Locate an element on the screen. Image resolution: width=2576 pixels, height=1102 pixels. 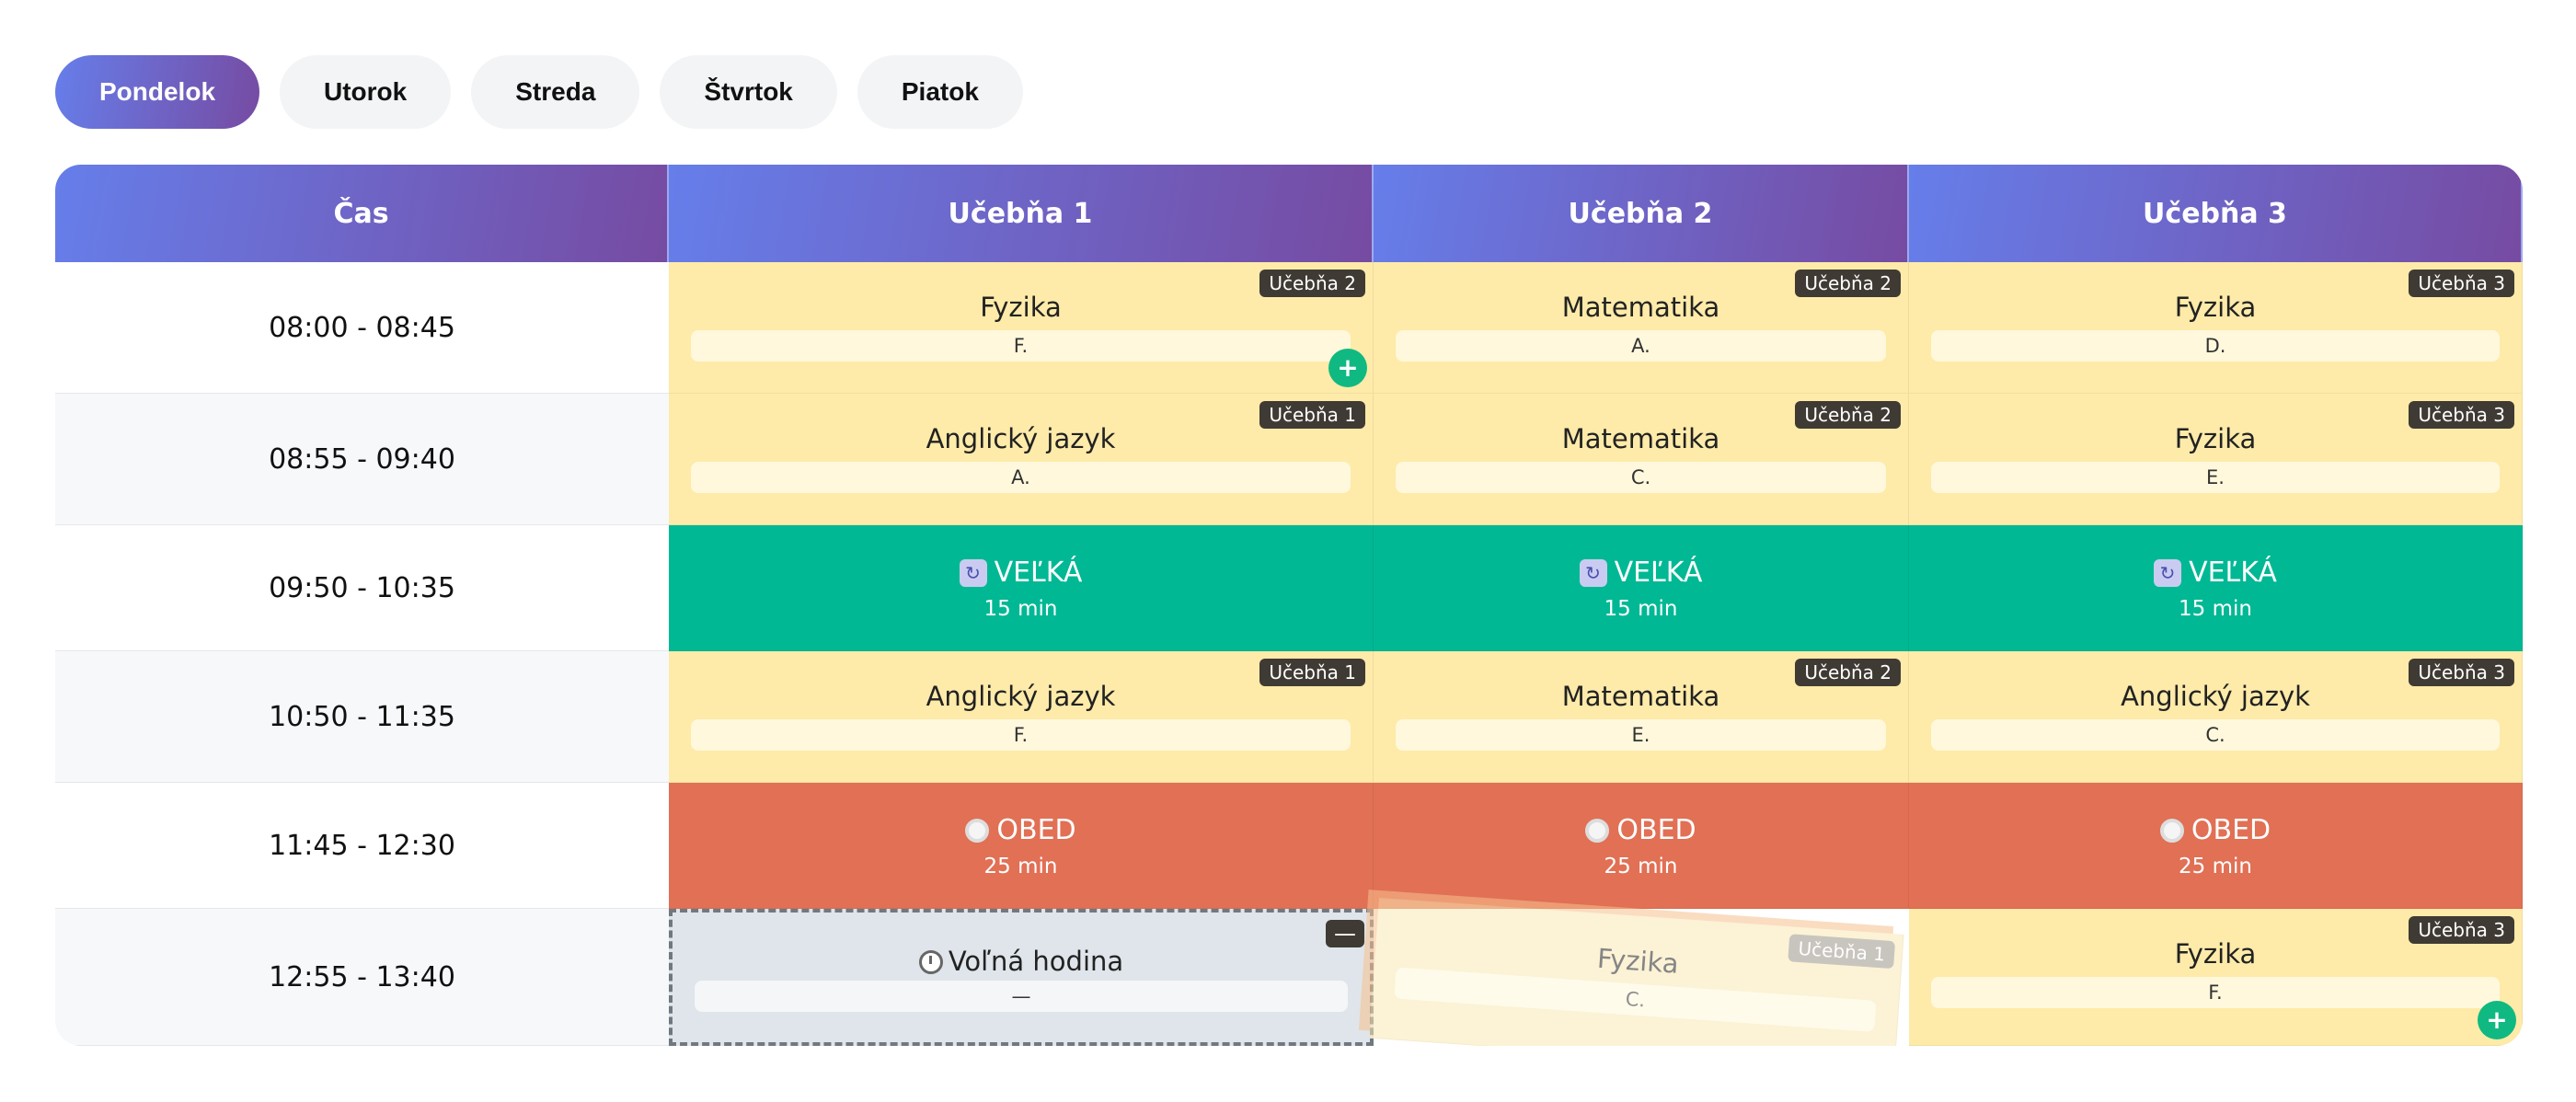
lesson-teacher: D. is located at coordinates (2215, 346).